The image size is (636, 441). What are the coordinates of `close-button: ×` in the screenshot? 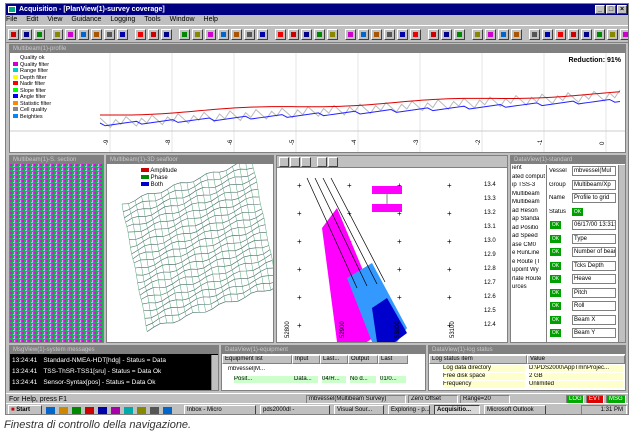 It's located at (622, 9).